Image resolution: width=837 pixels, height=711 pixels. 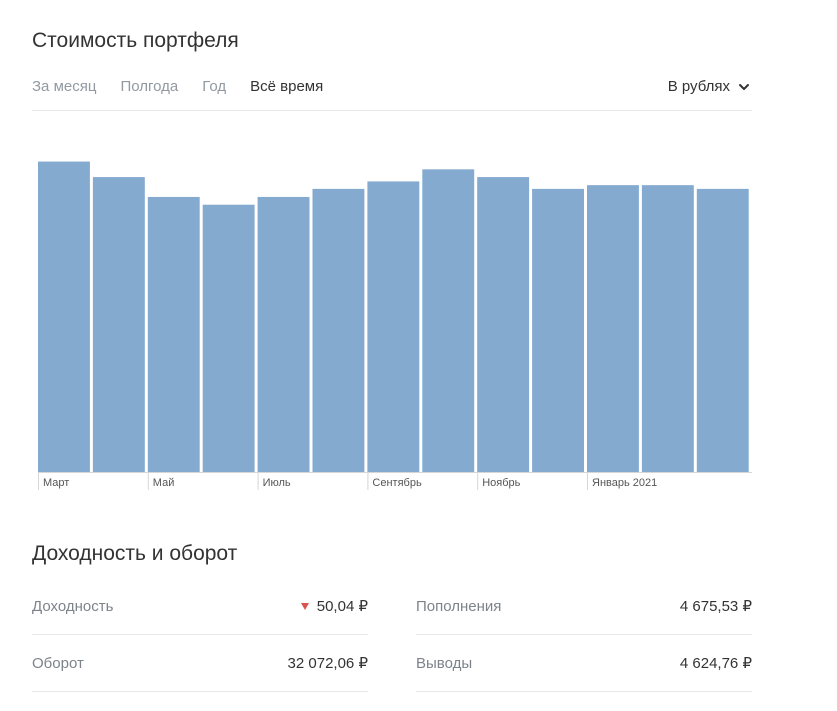 What do you see at coordinates (584, 606) in the screenshot?
I see `metric-row-deposits: Пополнения 4 675,53 ₽` at bounding box center [584, 606].